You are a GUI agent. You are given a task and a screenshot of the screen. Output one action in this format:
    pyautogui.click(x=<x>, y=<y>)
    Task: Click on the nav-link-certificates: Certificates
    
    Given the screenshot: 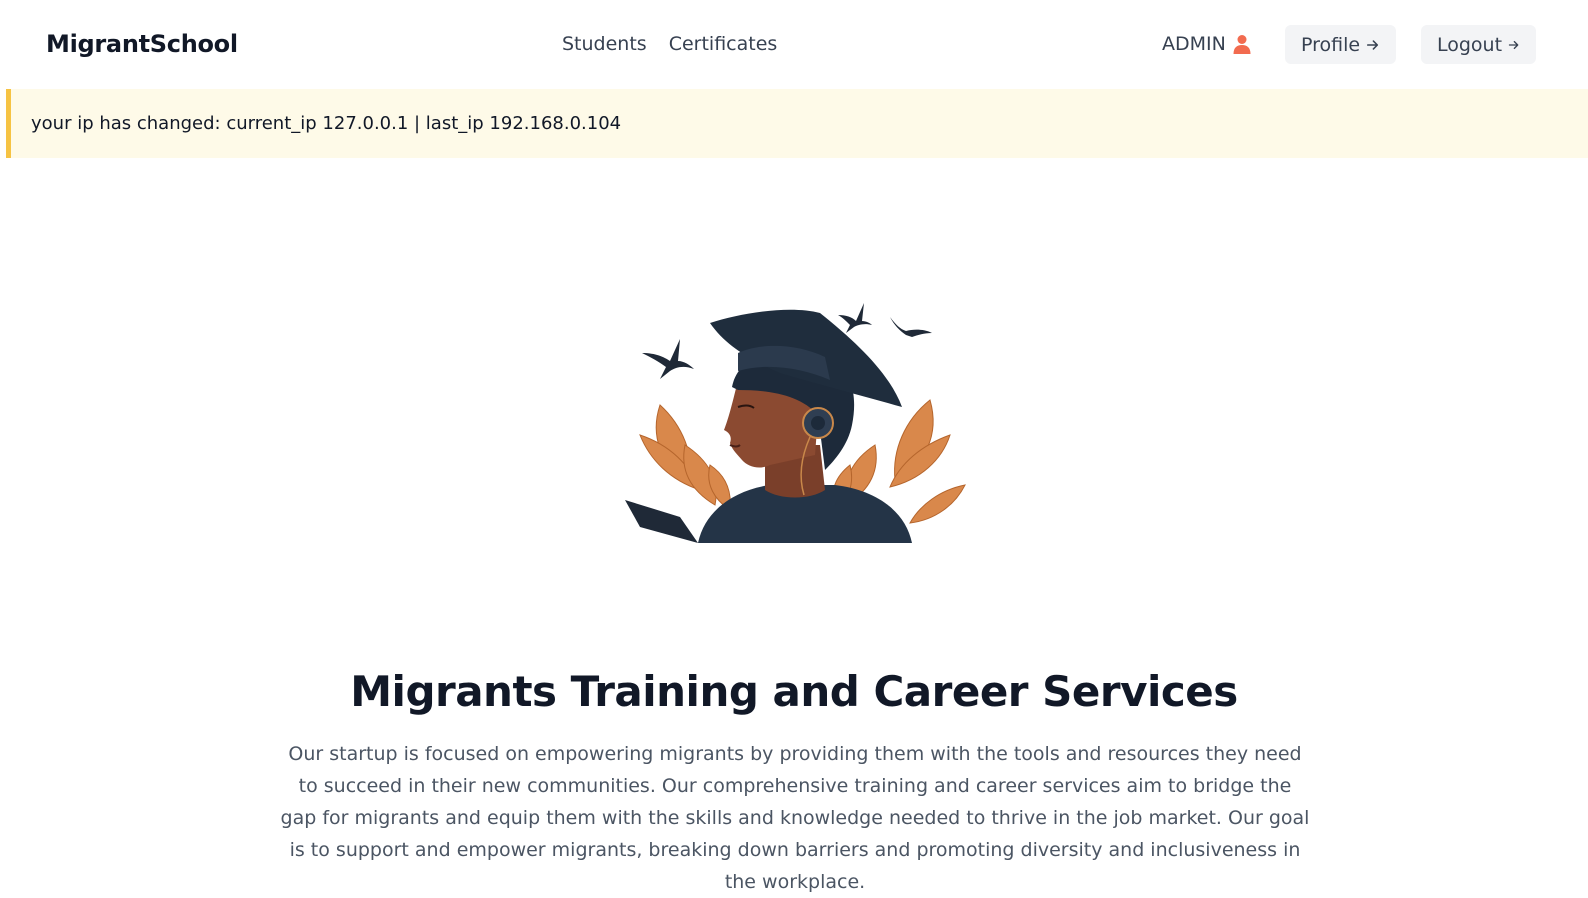 What is the action you would take?
    pyautogui.click(x=723, y=44)
    